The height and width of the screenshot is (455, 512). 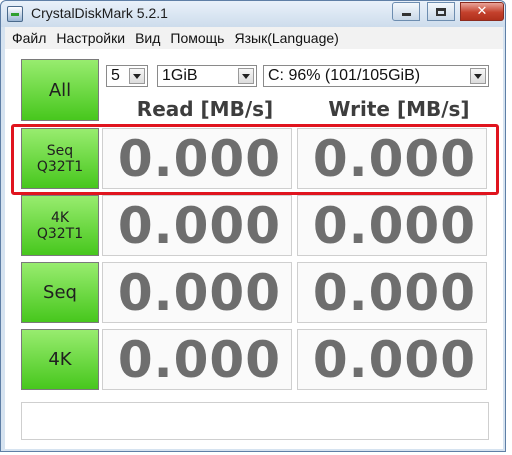 What do you see at coordinates (255, 421) in the screenshot?
I see `comment-field` at bounding box center [255, 421].